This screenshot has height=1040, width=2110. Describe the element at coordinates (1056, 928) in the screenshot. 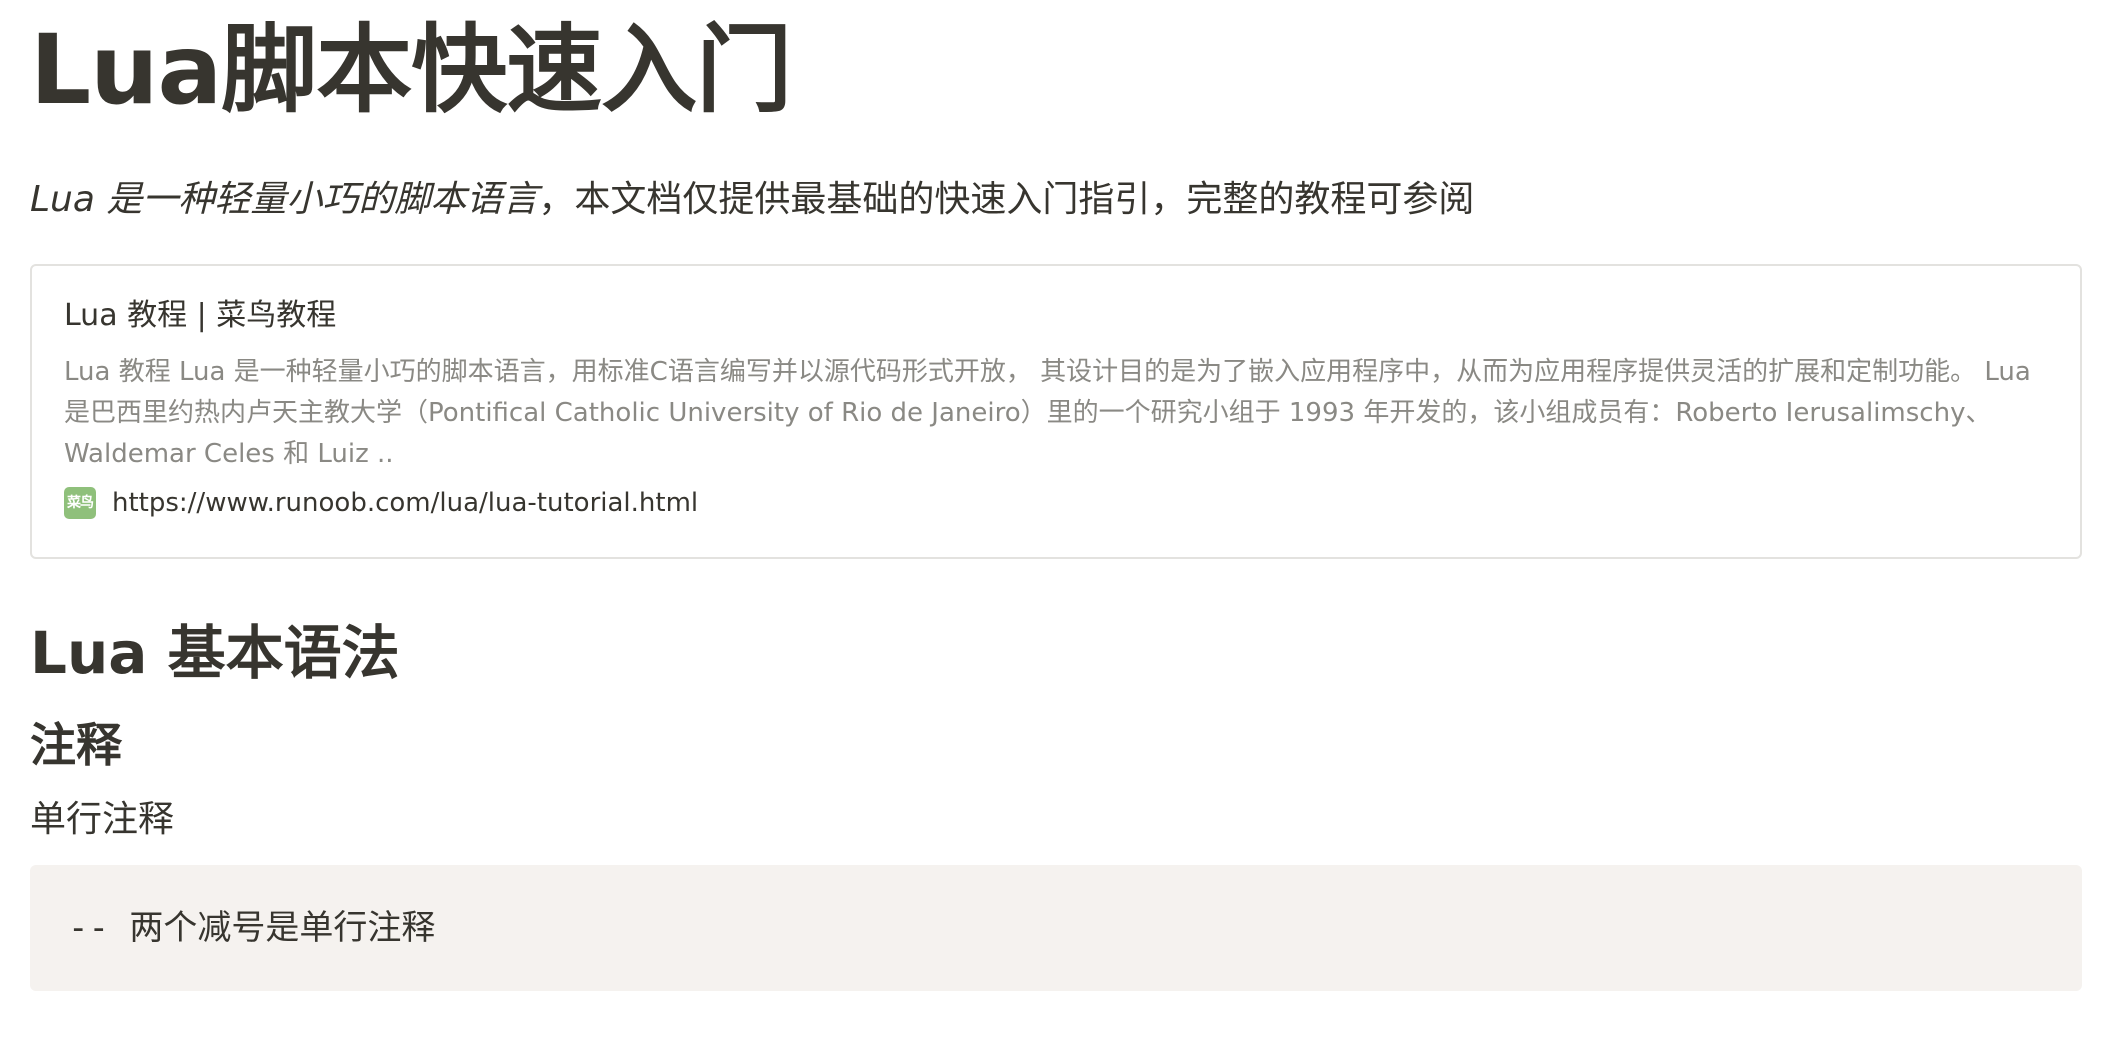

I see `code-block: -- 两个减号是单行注释` at that location.